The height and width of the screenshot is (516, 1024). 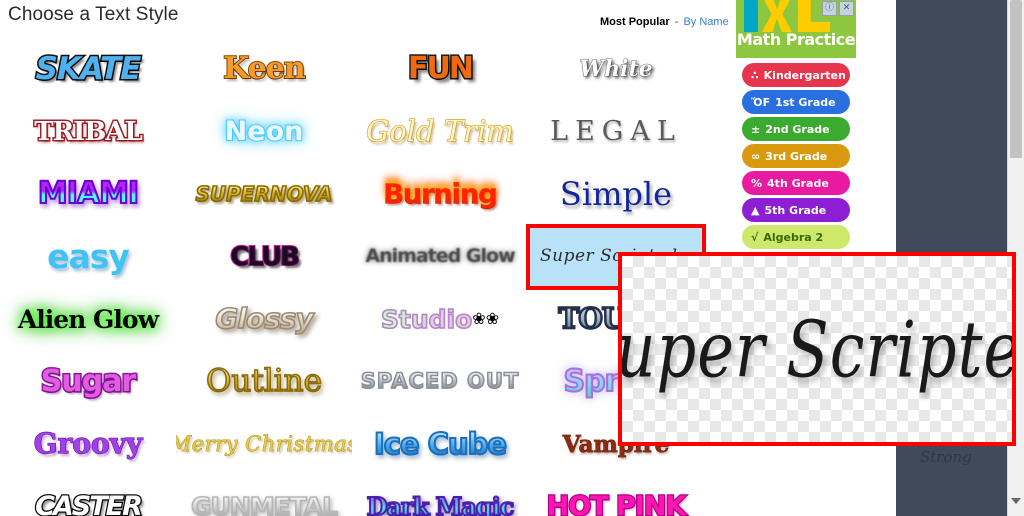 I want to click on style-grid-row: SKATE Keen FUN White, so click(x=363, y=69).